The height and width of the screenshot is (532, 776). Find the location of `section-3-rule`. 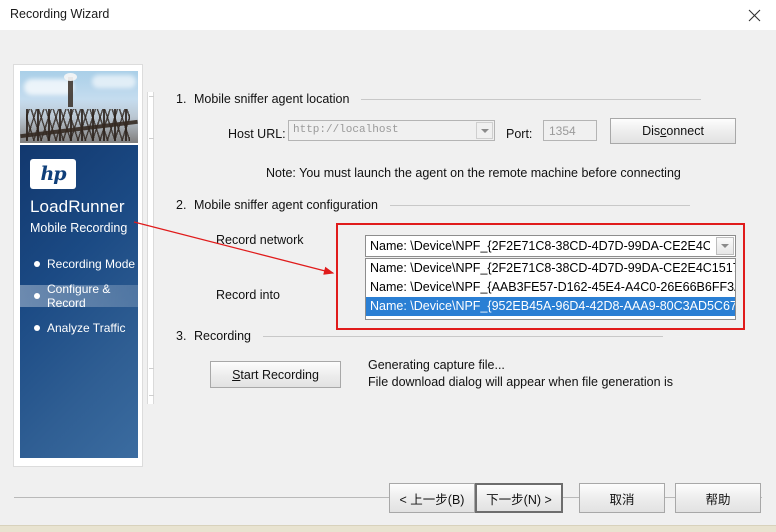

section-3-rule is located at coordinates (462, 336).